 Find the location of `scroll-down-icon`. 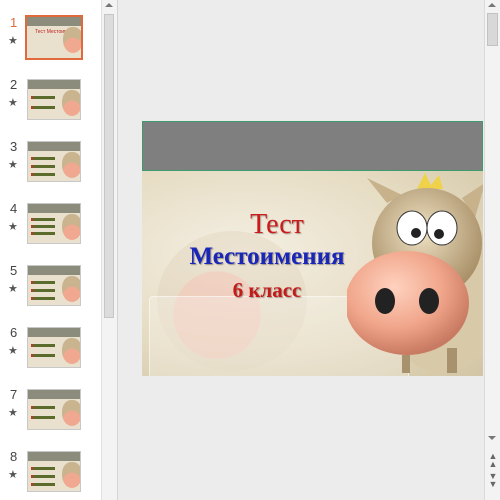

scroll-down-icon is located at coordinates (492, 438).